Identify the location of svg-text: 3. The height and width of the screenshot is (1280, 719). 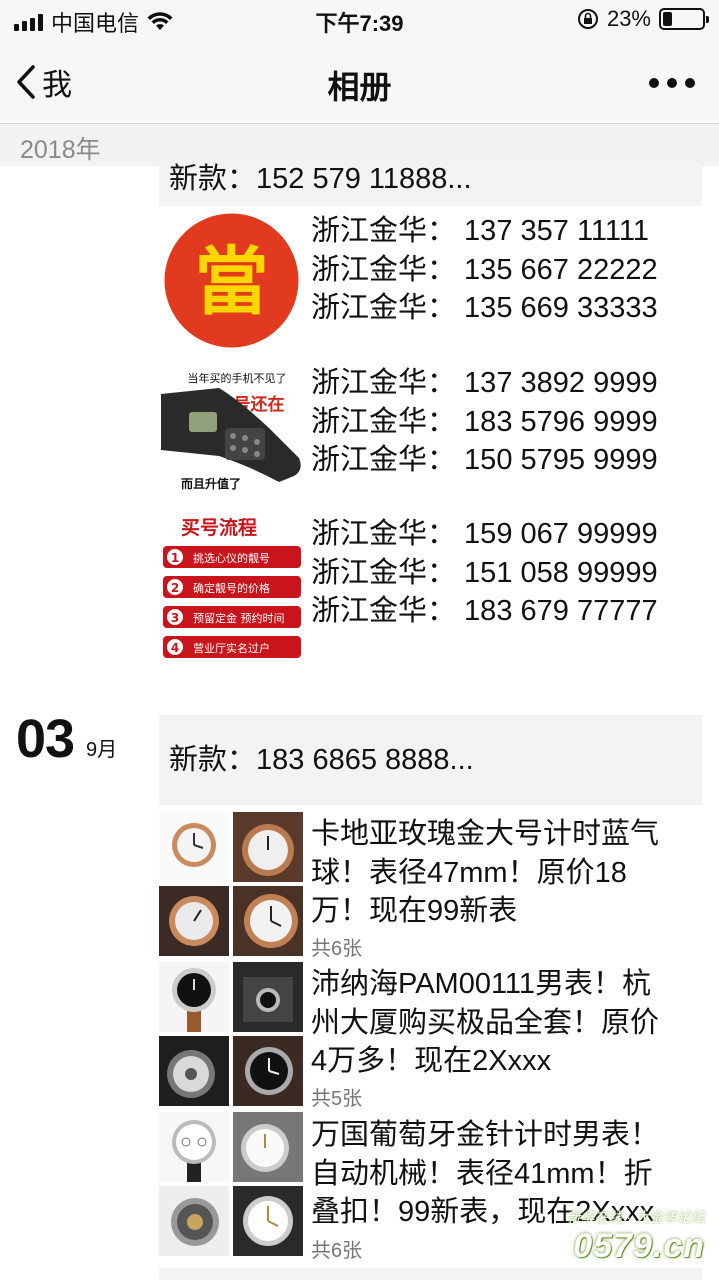
(175, 618).